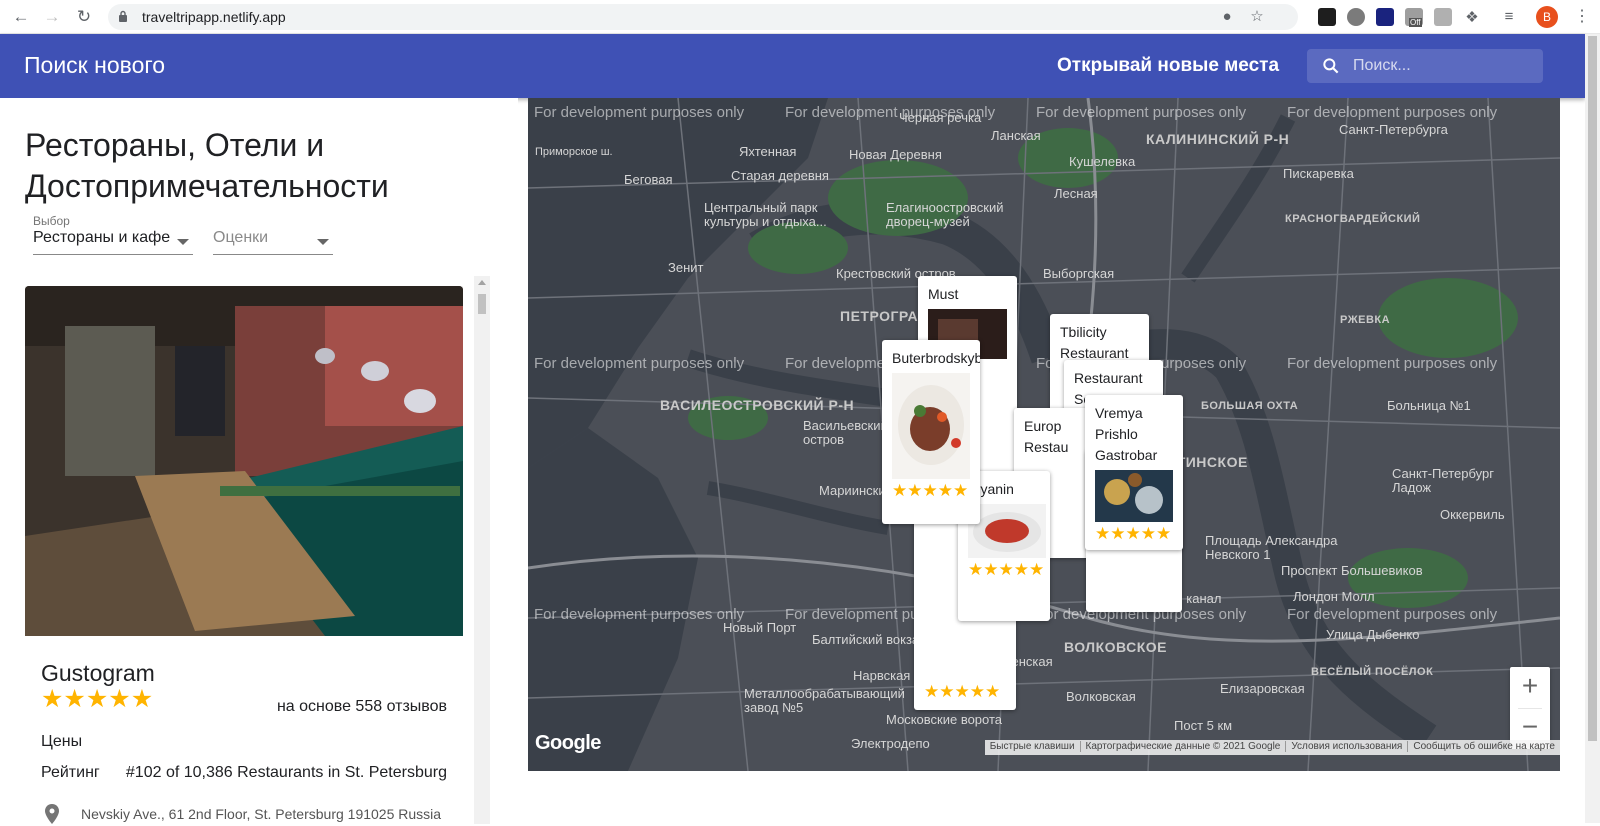 The width and height of the screenshot is (1600, 826). I want to click on map-label: Электродепо, so click(890, 743).